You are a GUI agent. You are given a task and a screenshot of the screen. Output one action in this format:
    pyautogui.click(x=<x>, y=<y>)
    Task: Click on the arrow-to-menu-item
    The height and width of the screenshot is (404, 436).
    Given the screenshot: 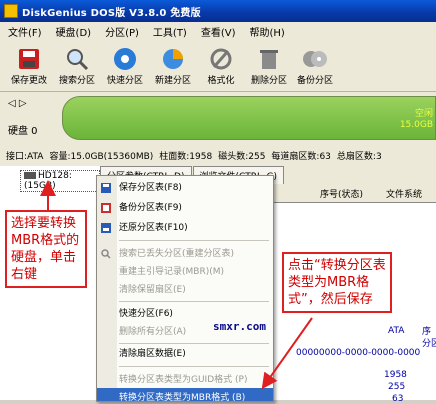 What is the action you would take?
    pyautogui.click(x=287, y=353)
    